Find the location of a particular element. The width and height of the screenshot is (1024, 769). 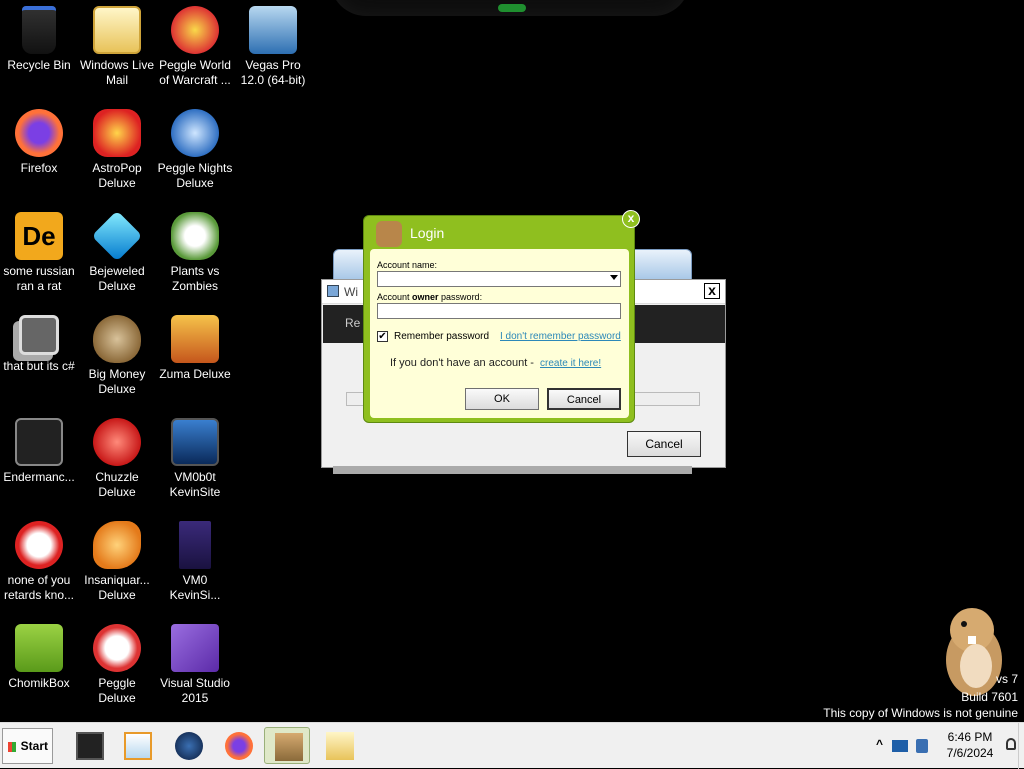

clock-date: 7/6/2024 is located at coordinates (970, 753).